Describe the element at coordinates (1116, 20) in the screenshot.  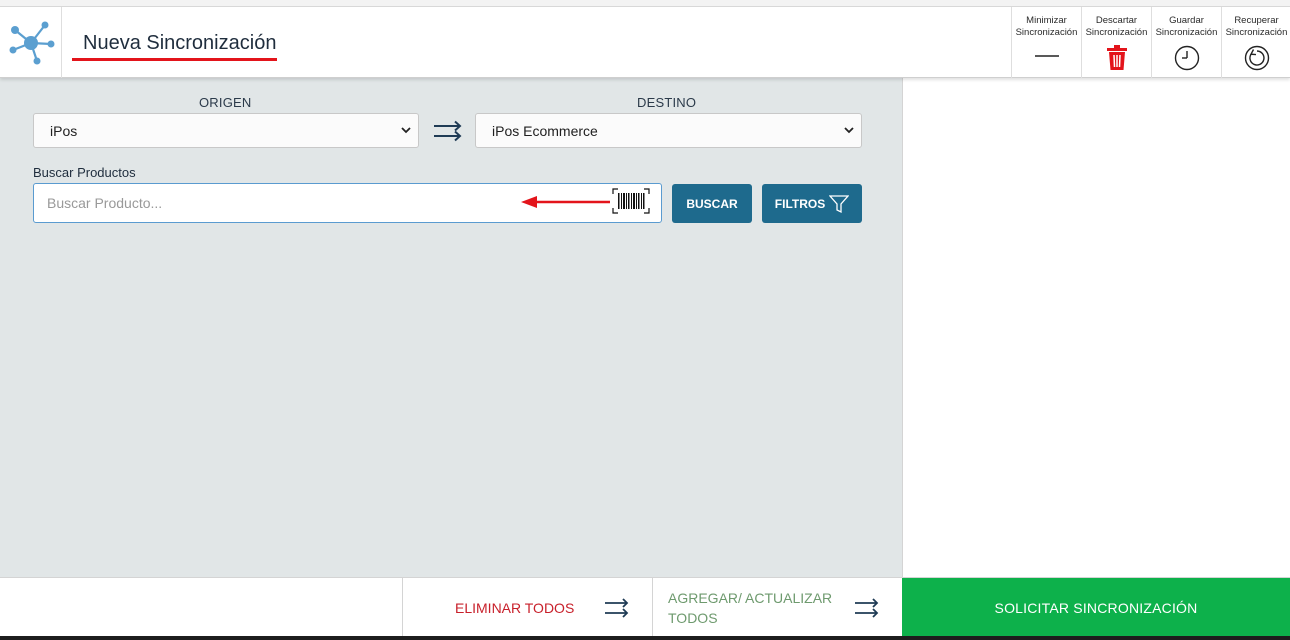
I see `discard-label-line1: Descartar` at that location.